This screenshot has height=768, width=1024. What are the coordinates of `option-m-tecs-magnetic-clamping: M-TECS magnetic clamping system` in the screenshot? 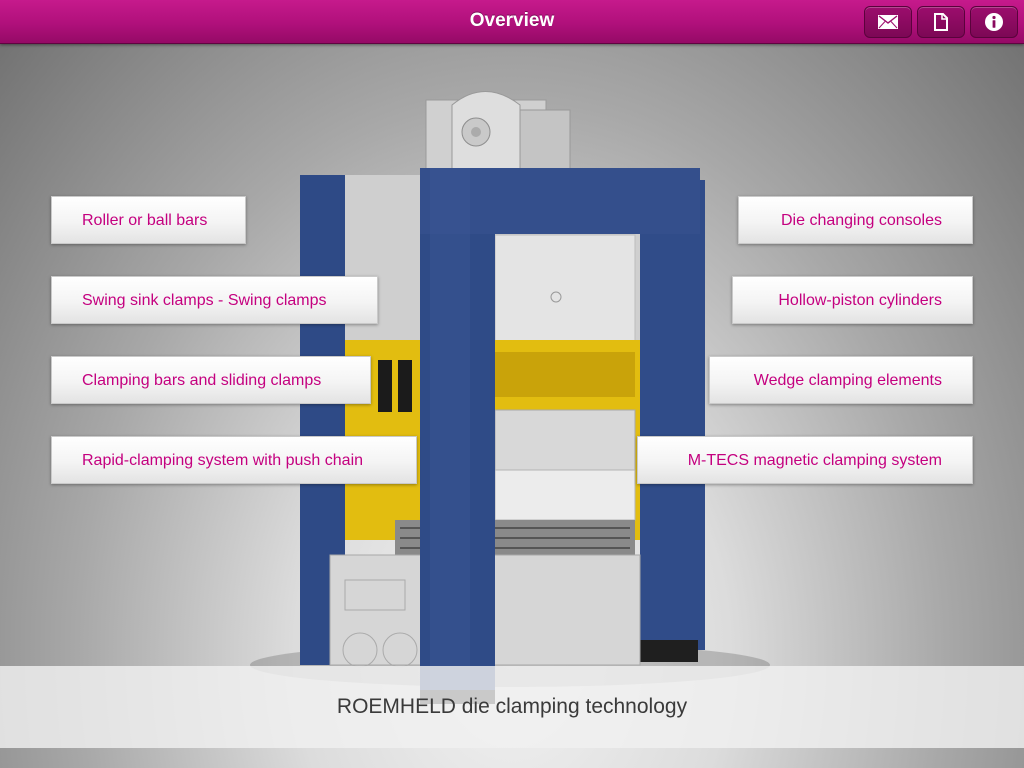 It's located at (805, 460).